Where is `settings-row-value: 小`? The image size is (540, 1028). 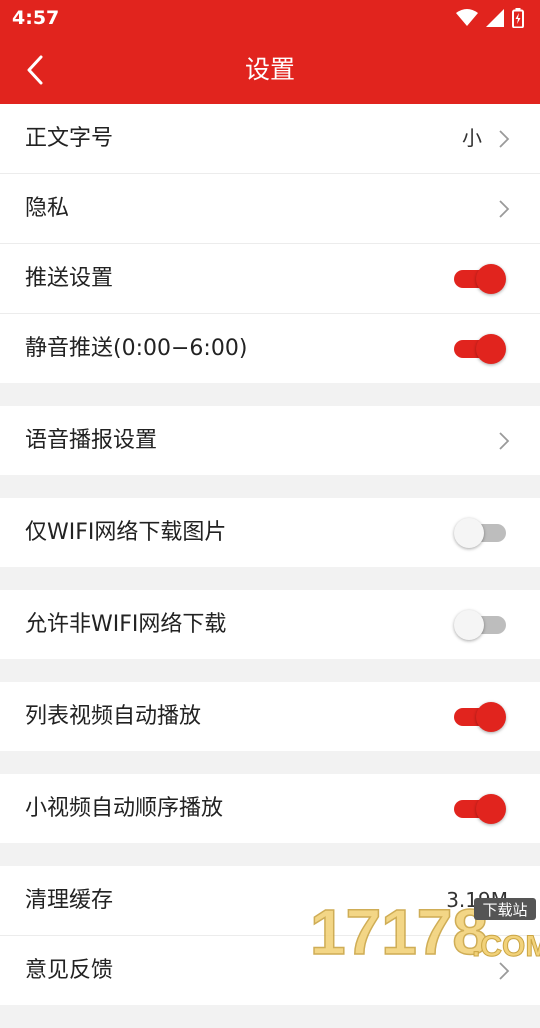 settings-row-value: 小 is located at coordinates (472, 138).